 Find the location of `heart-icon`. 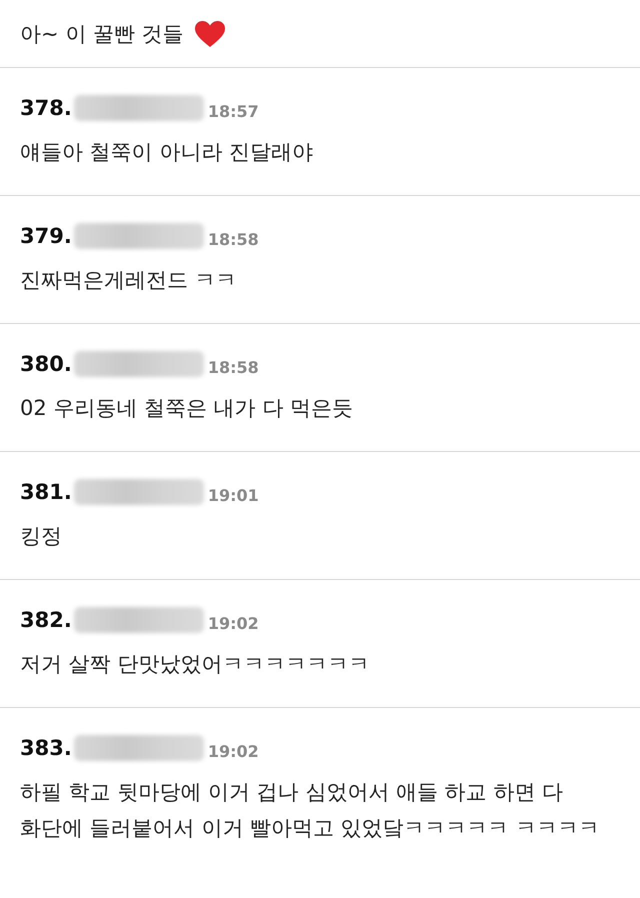

heart-icon is located at coordinates (210, 34).